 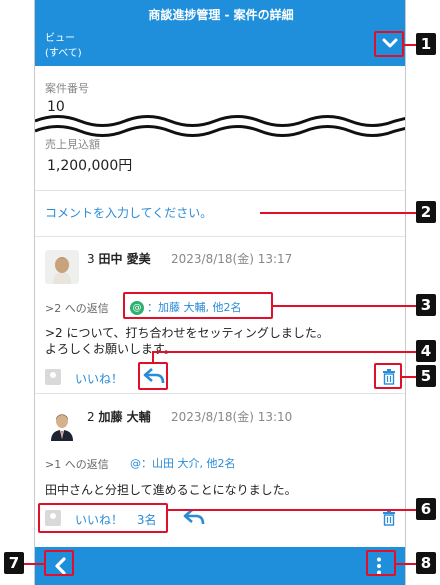 What do you see at coordinates (124, 417) in the screenshot?
I see `author-name: 加藤 大輔` at bounding box center [124, 417].